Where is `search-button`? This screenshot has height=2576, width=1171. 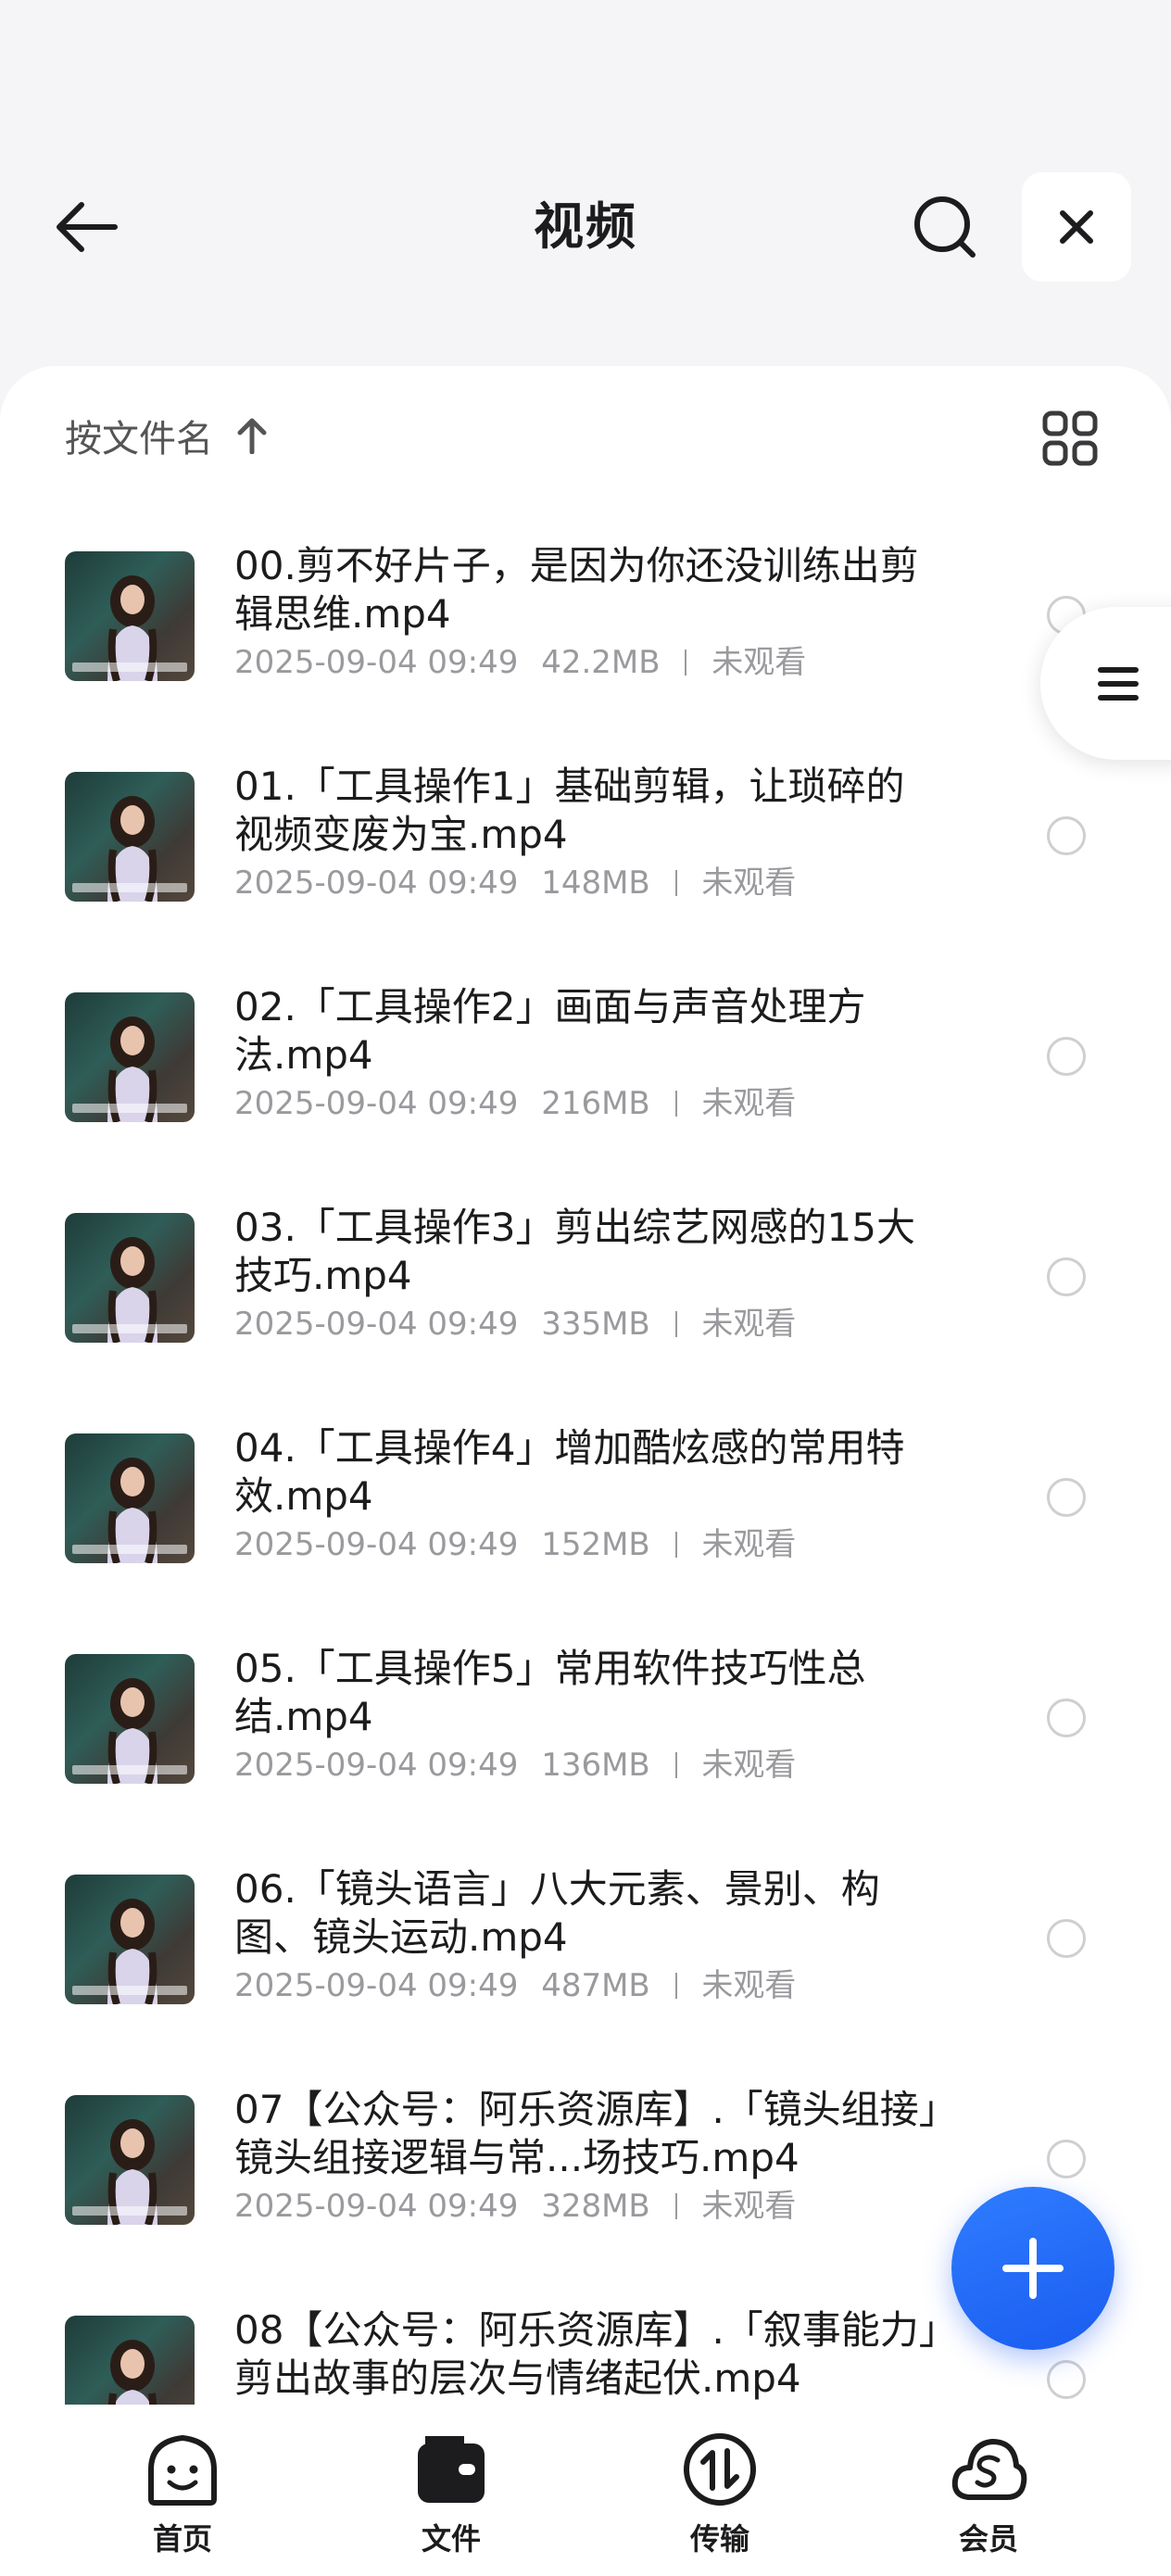
search-button is located at coordinates (945, 227).